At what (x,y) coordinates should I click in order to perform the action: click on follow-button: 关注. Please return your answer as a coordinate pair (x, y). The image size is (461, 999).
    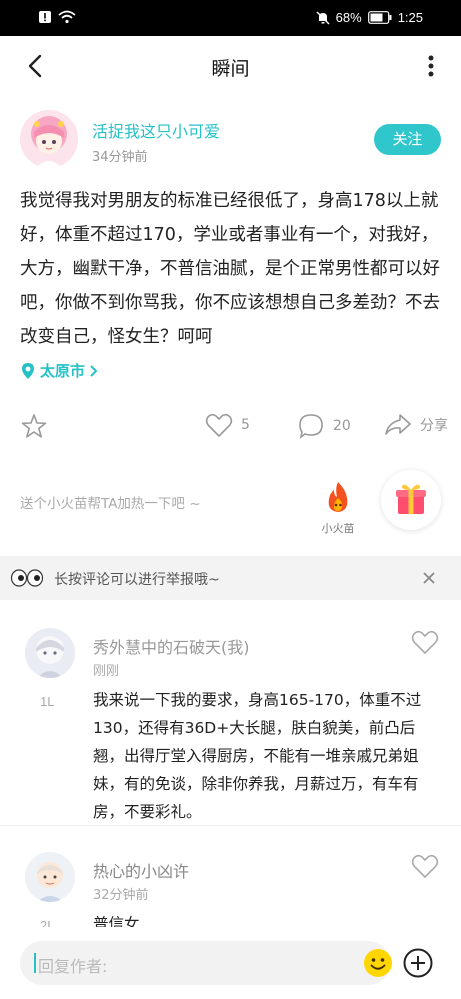
    Looking at the image, I should click on (407, 139).